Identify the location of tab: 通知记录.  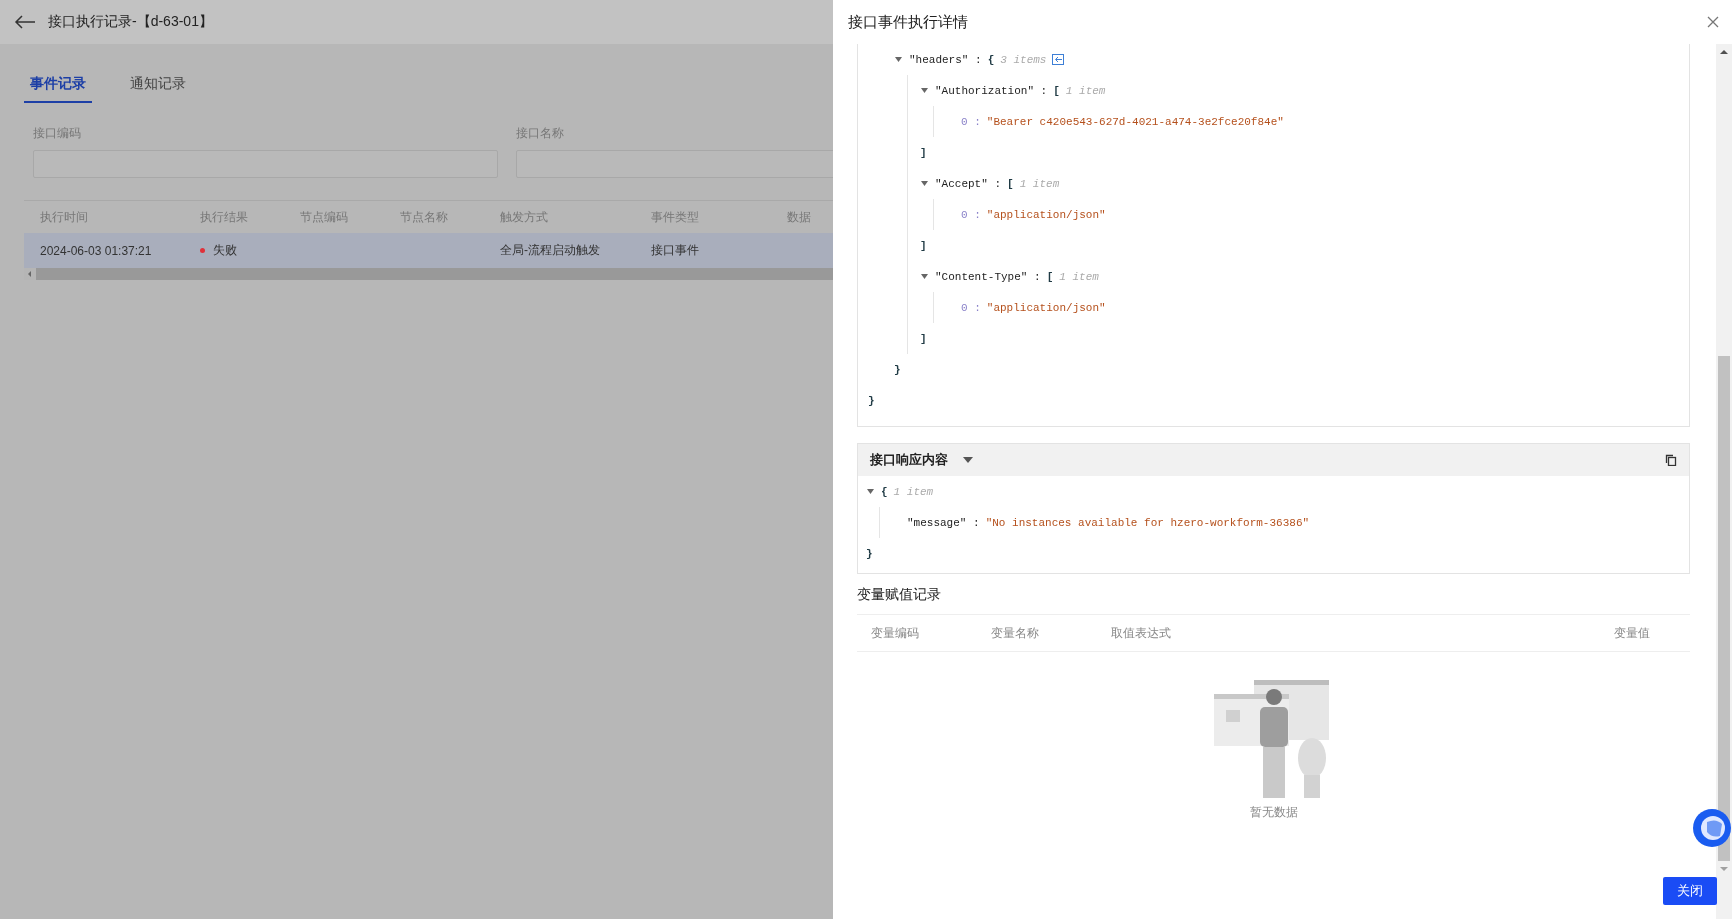
(158, 88).